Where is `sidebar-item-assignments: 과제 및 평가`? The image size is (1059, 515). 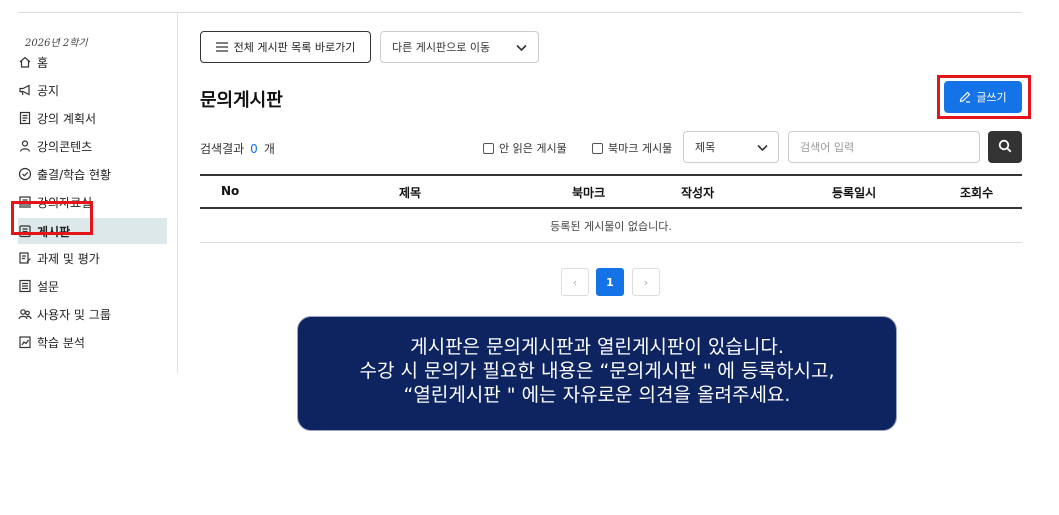
sidebar-item-assignments: 과제 및 평가 is located at coordinates (92, 258).